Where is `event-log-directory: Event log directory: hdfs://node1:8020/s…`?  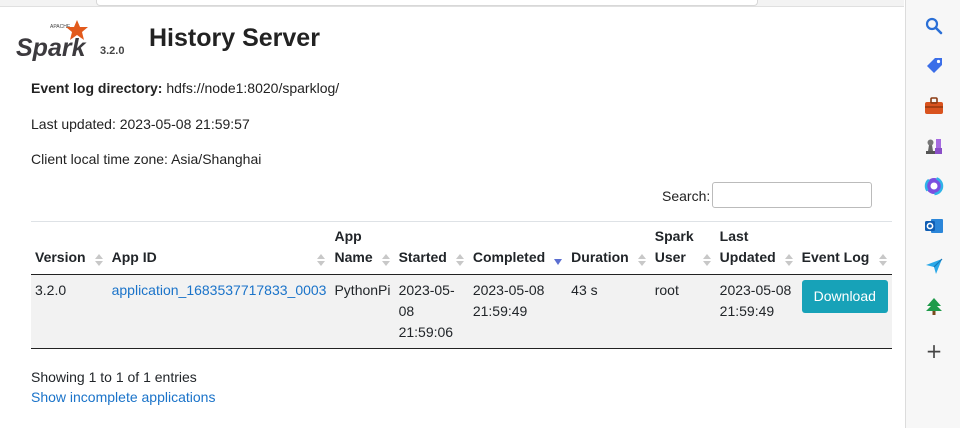
event-log-directory: Event log directory: hdfs://node1:8020/s… is located at coordinates (185, 88).